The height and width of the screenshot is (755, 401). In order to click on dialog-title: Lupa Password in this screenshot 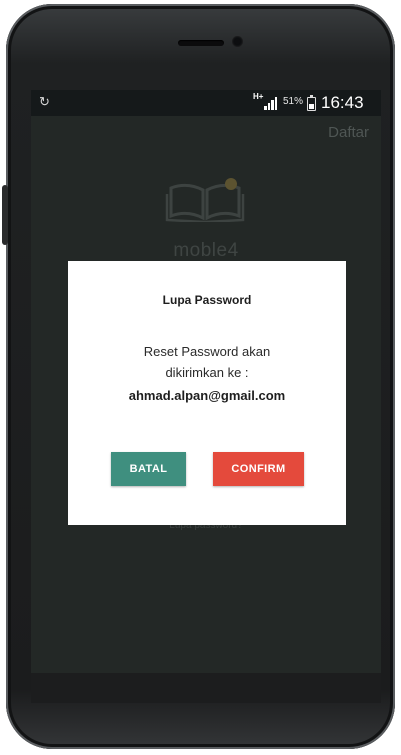, I will do `click(207, 300)`.